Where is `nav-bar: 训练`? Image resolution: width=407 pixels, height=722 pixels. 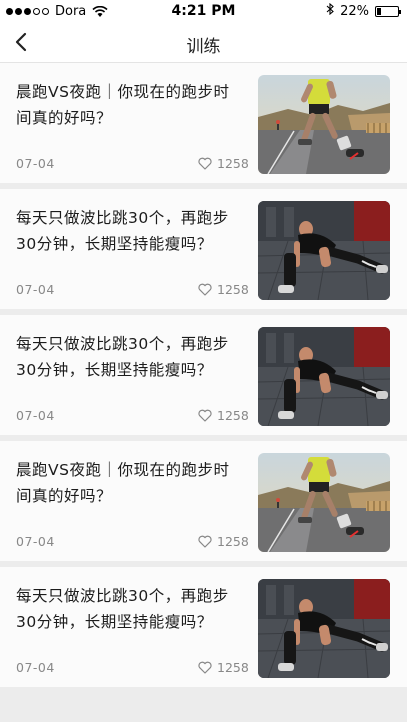 nav-bar: 训练 is located at coordinates (203, 42).